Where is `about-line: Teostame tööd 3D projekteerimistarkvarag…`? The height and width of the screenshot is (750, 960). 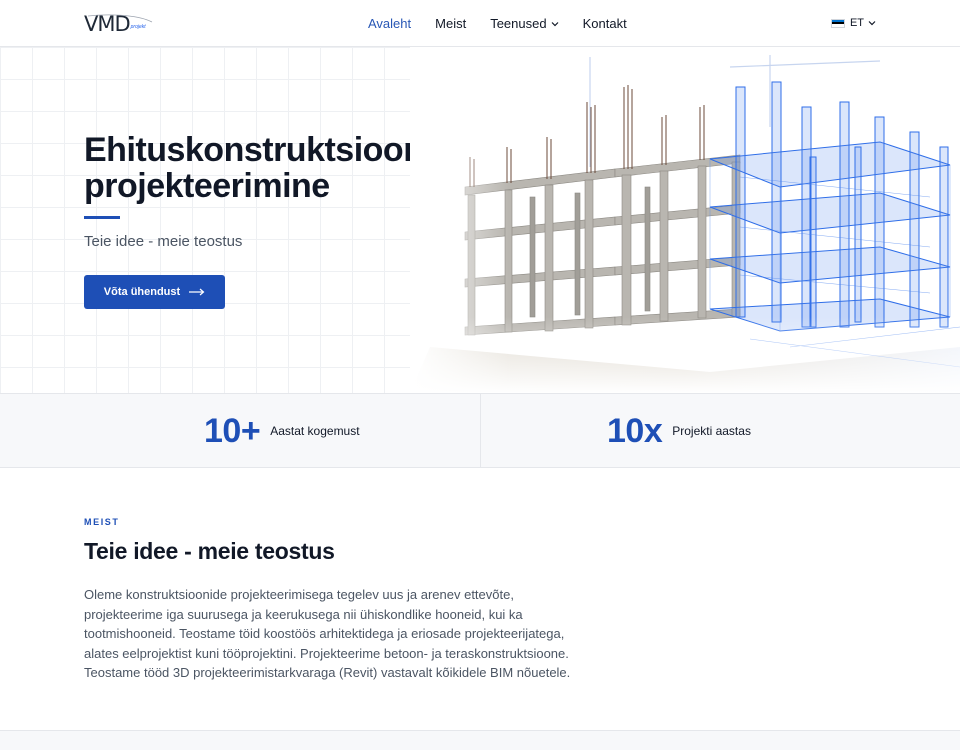
about-line: Teostame tööd 3D projekteerimistarkvarag… is located at coordinates (327, 673).